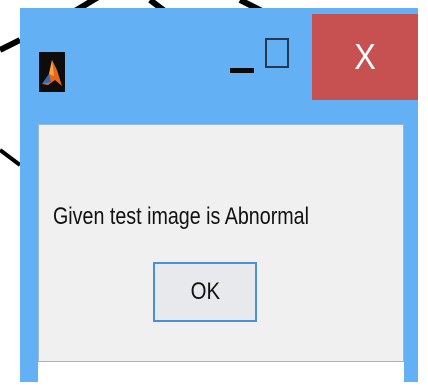 The height and width of the screenshot is (390, 428). I want to click on dialog-message: Given test image is Abnormal, so click(181, 216).